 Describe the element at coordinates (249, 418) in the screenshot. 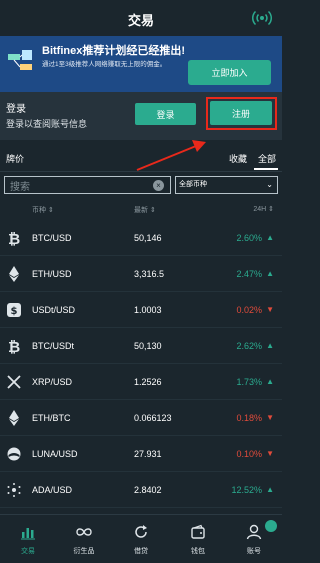

I see `change-24h: 0.18%` at that location.